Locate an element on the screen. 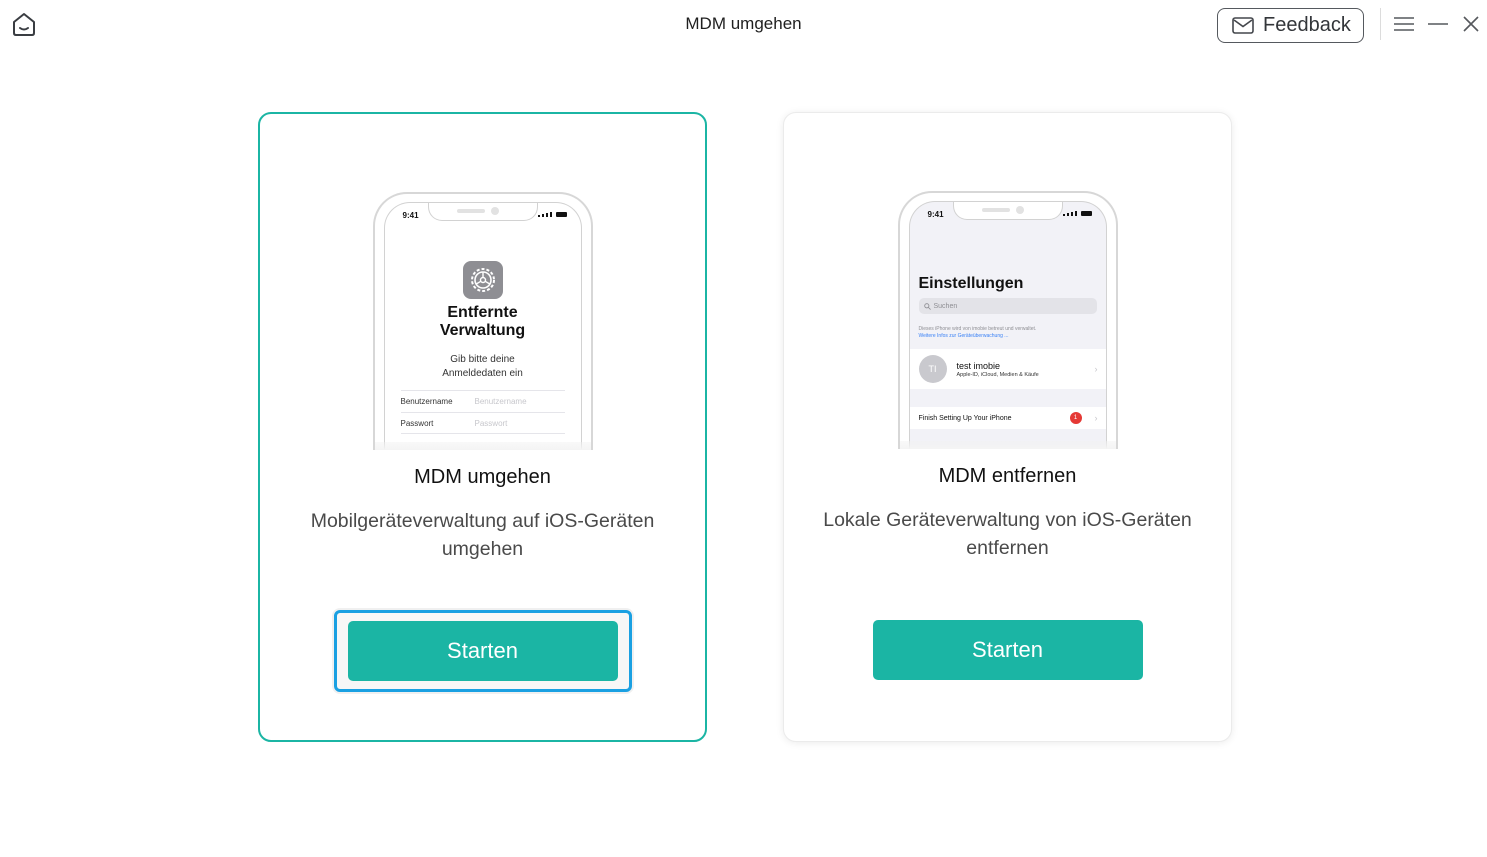 This screenshot has width=1487, height=857. feedback-button: Feedback is located at coordinates (1290, 25).